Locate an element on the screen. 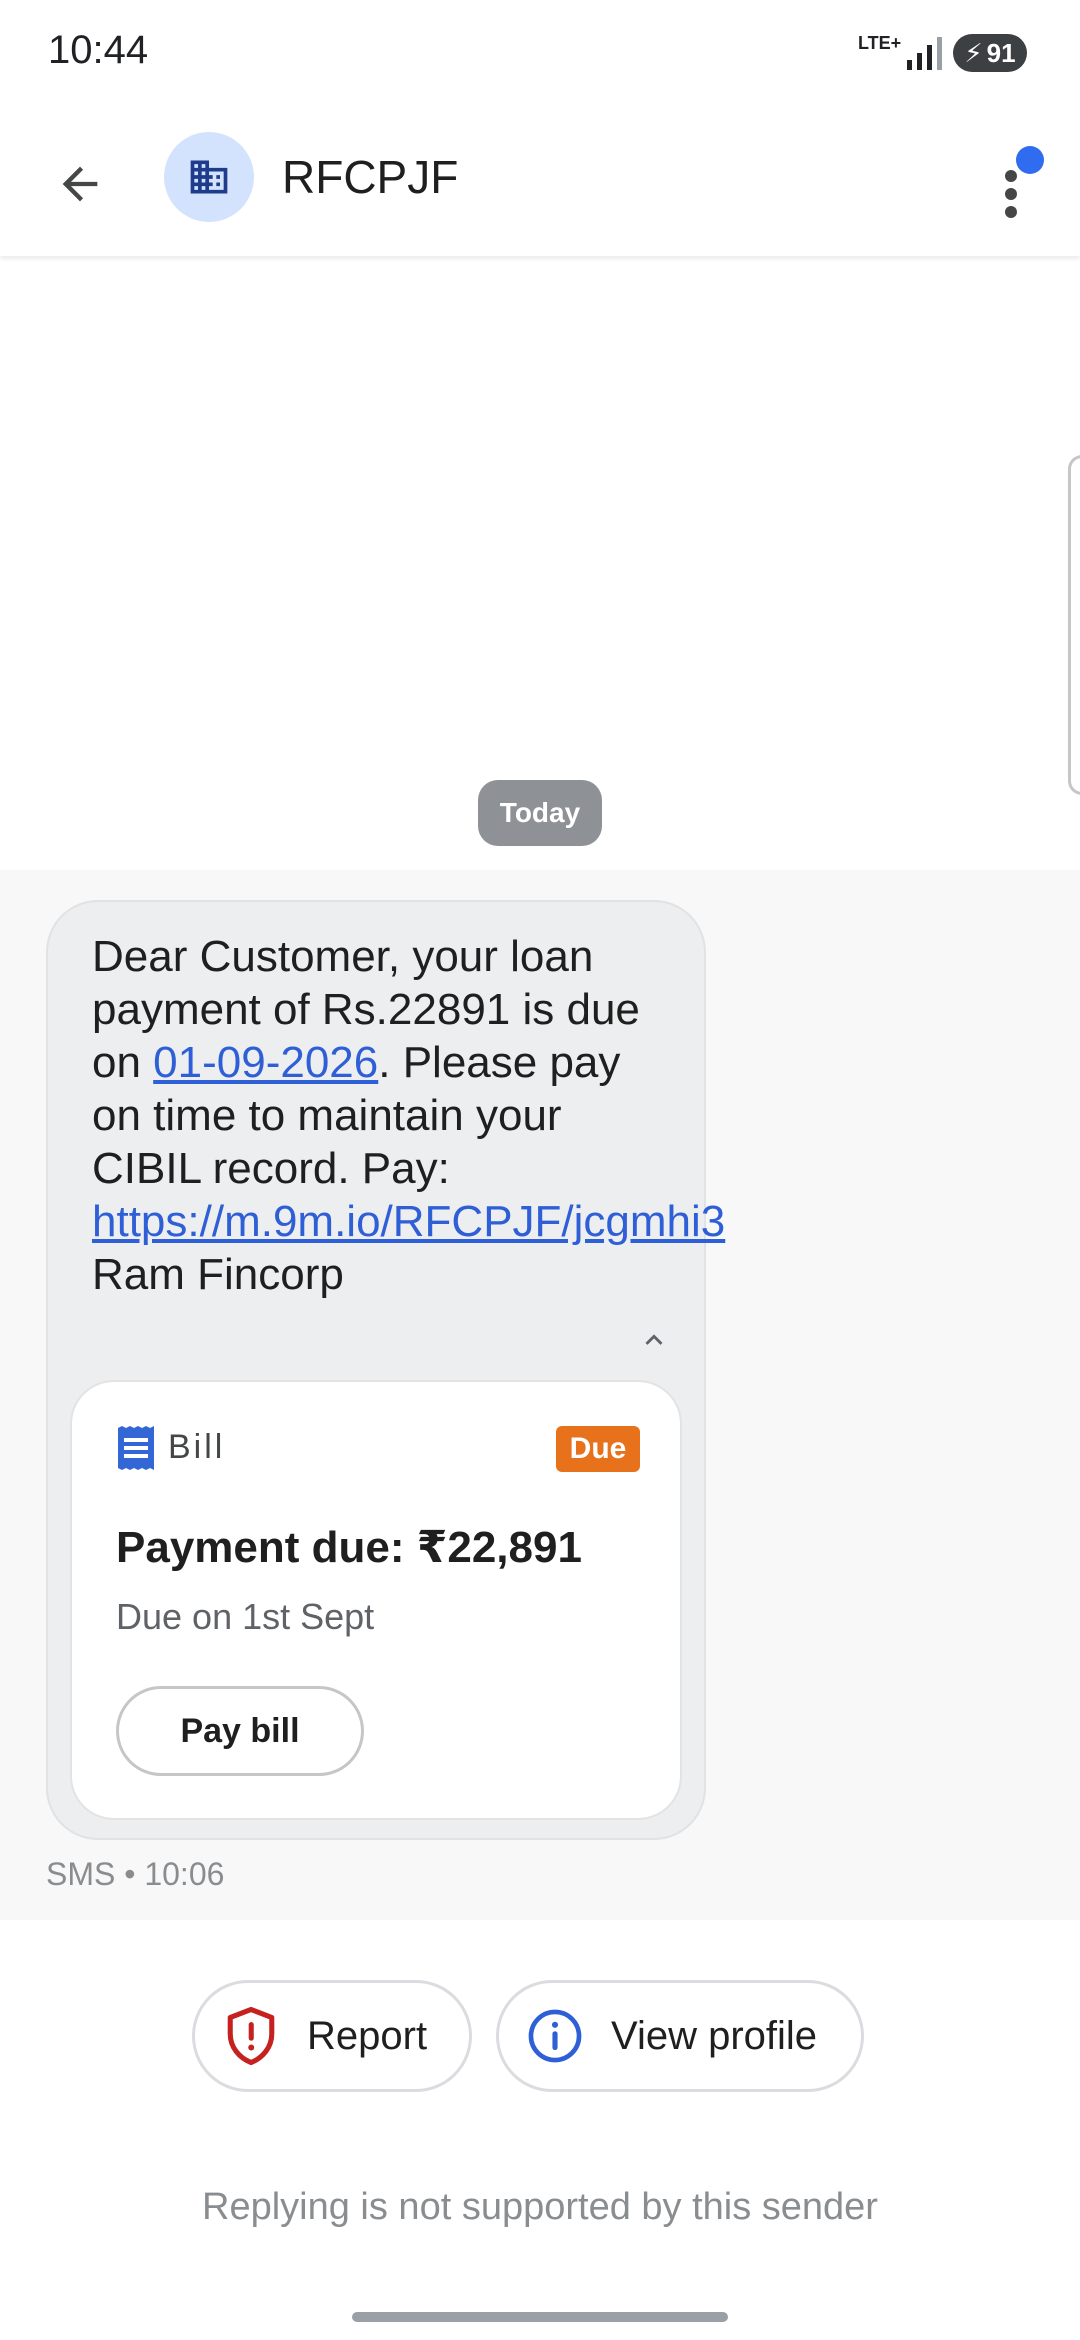 This screenshot has height=2340, width=1080. chevron-up-icon is located at coordinates (654, 1339).